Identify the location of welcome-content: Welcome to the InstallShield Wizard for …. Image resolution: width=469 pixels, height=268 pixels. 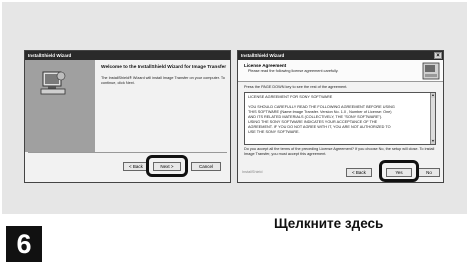
(164, 75).